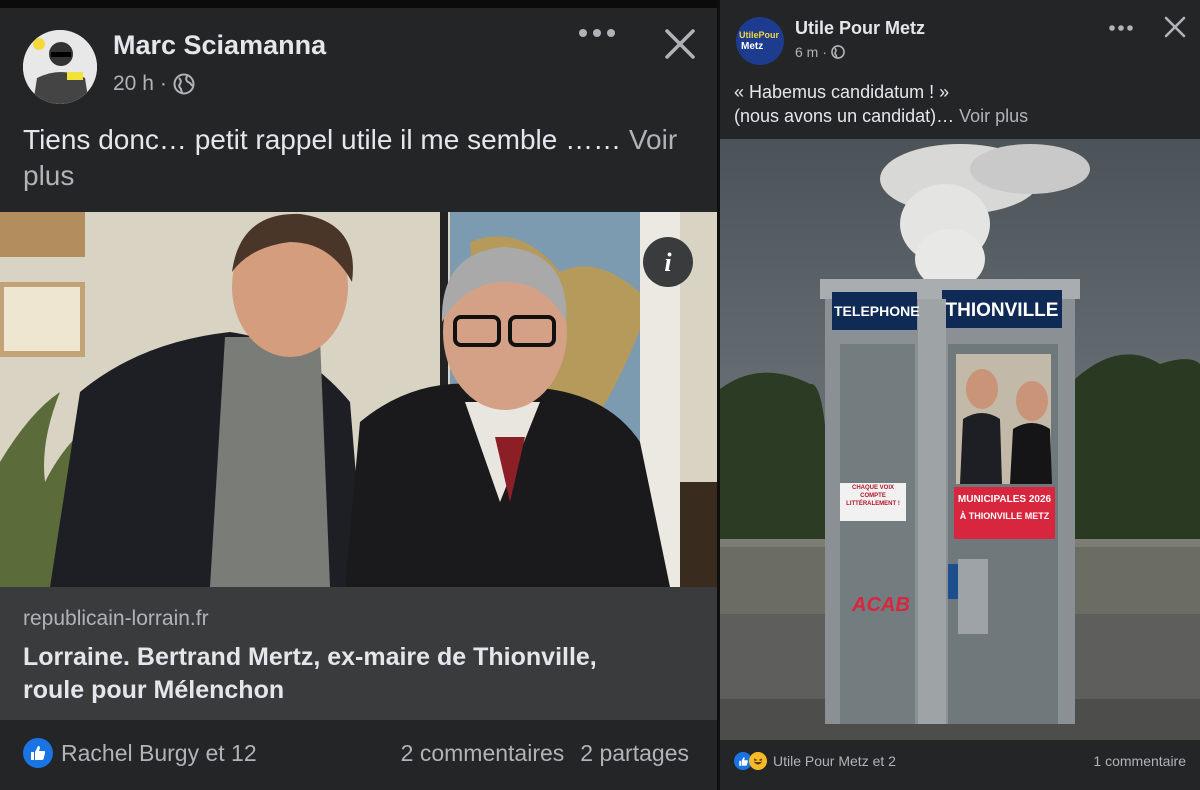  I want to click on author-avatar, so click(60, 67).